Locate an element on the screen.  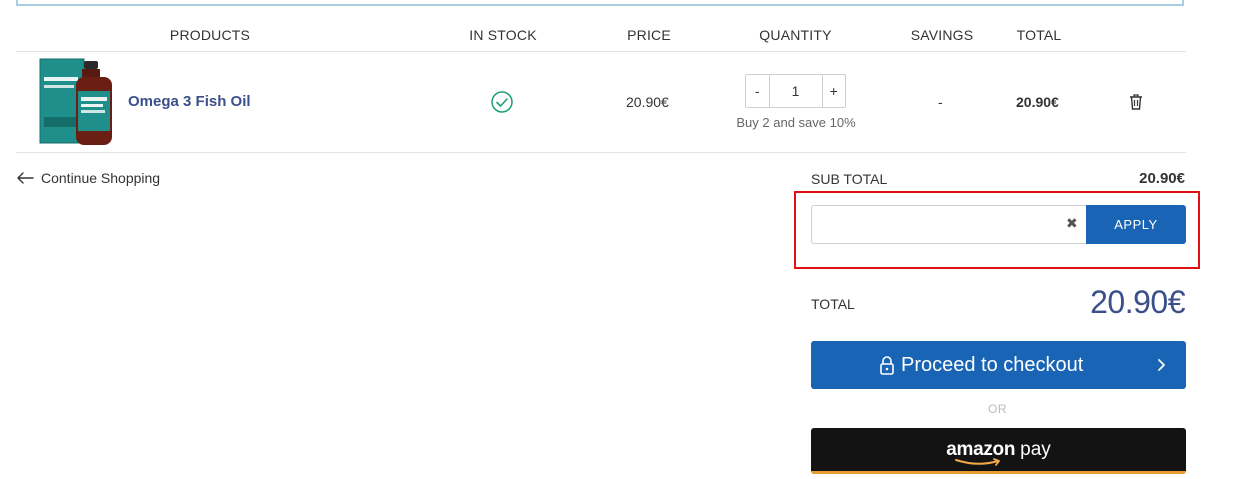
product-savings: - is located at coordinates (940, 102).